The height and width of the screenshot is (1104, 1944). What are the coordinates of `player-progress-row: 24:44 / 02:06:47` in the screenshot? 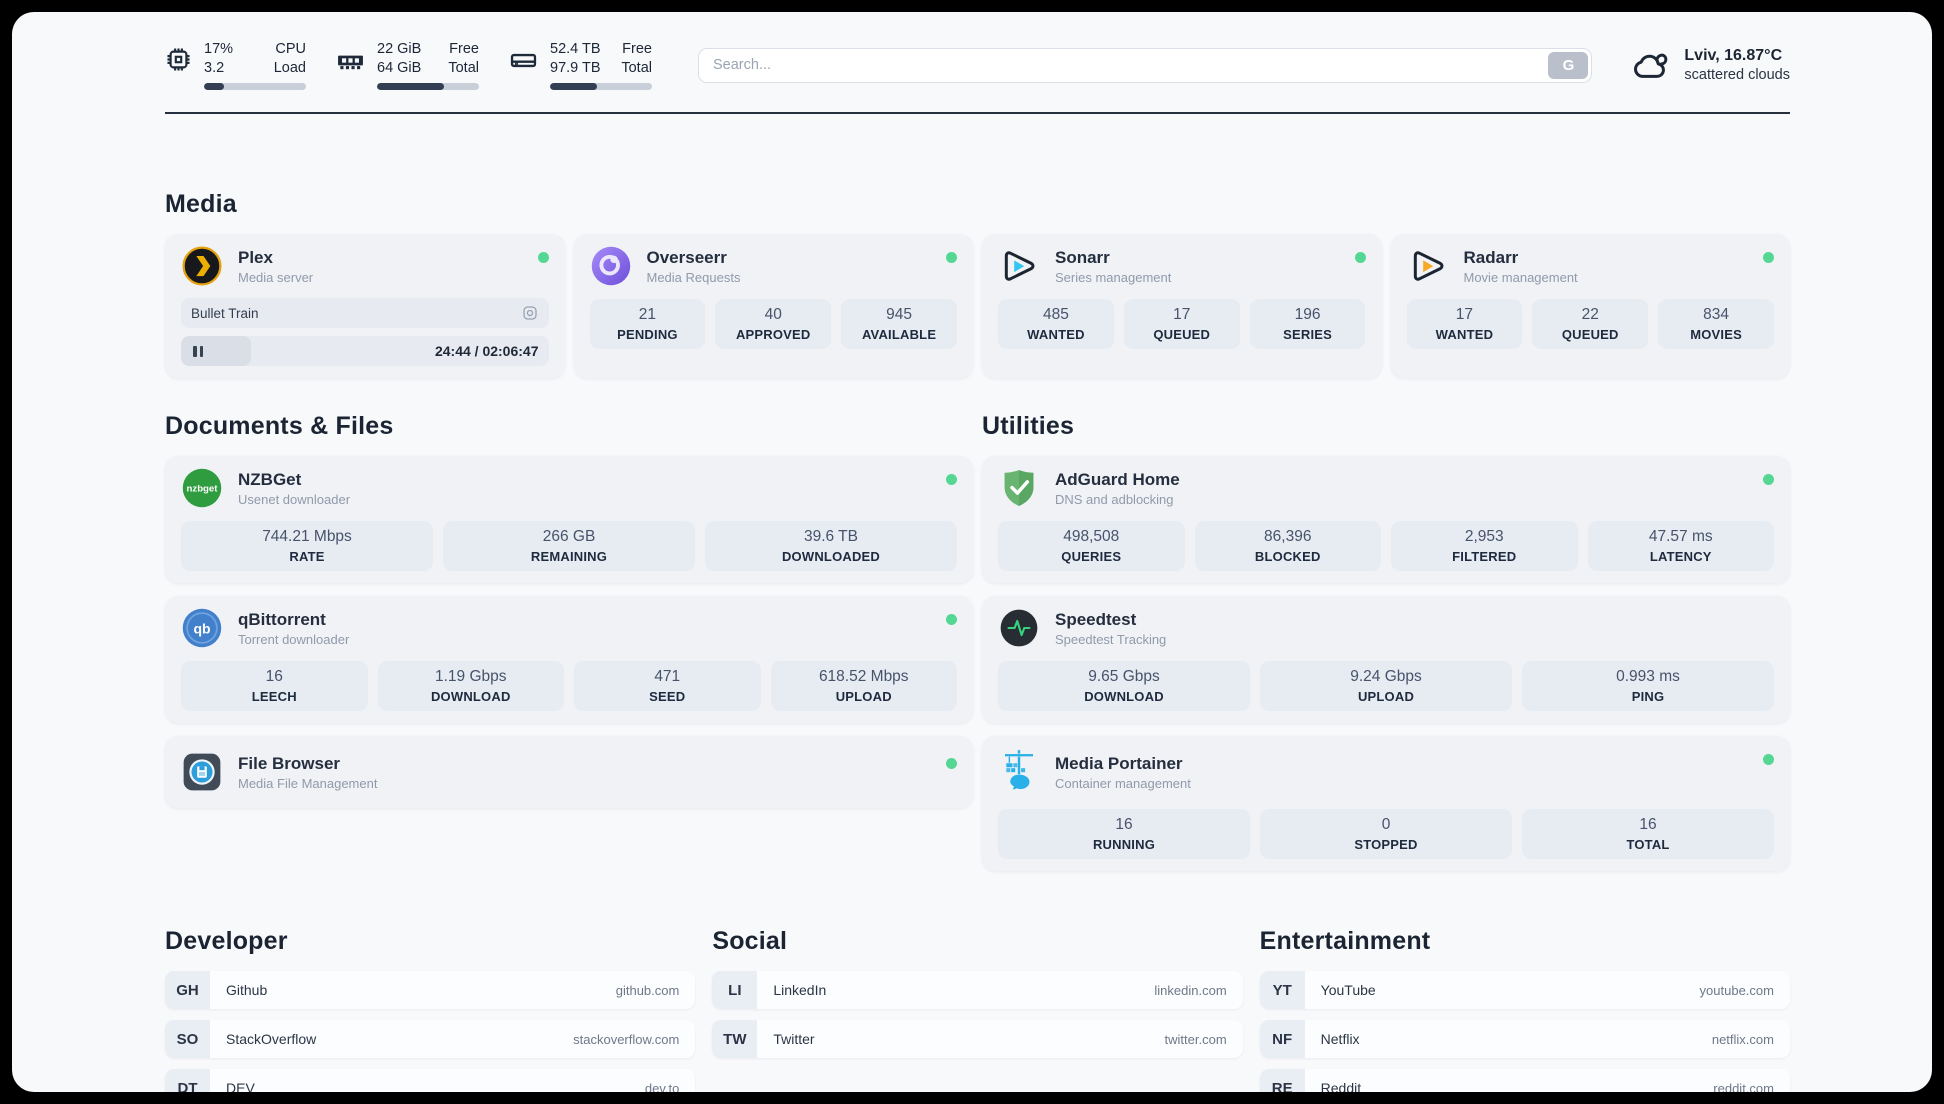 It's located at (365, 351).